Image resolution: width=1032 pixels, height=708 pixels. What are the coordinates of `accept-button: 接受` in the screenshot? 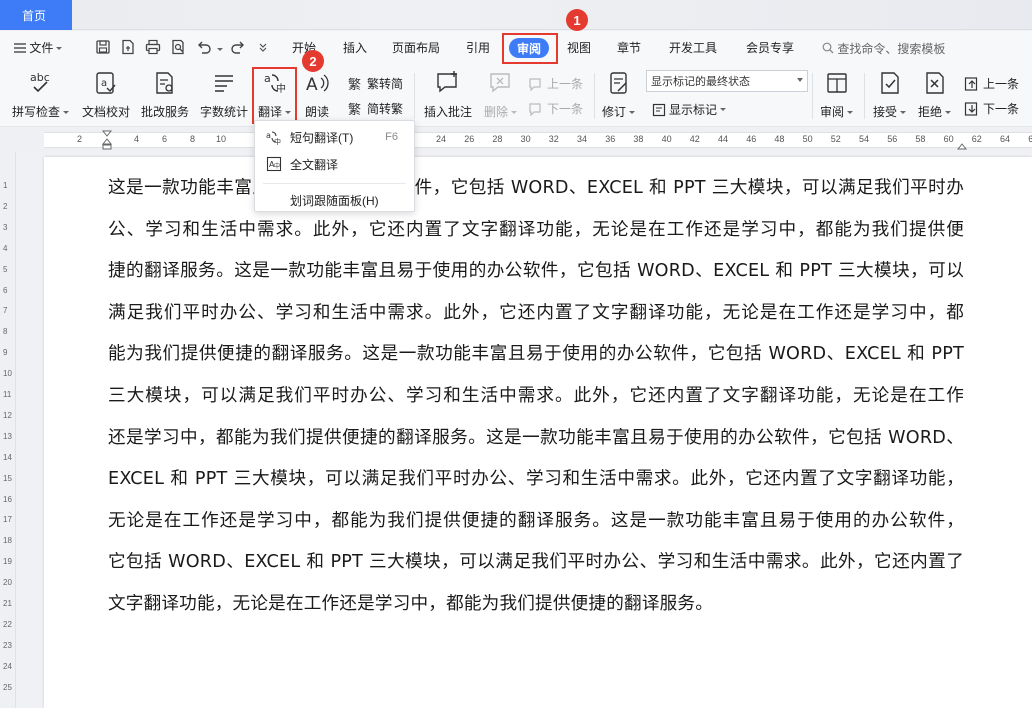 It's located at (890, 94).